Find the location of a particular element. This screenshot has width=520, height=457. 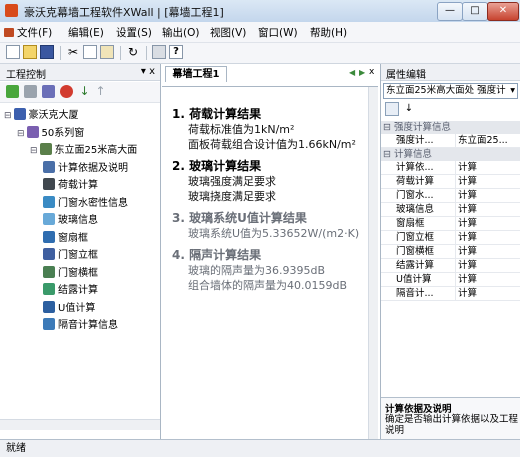

property-row: 门窗横框 计算 is located at coordinates (450, 252).